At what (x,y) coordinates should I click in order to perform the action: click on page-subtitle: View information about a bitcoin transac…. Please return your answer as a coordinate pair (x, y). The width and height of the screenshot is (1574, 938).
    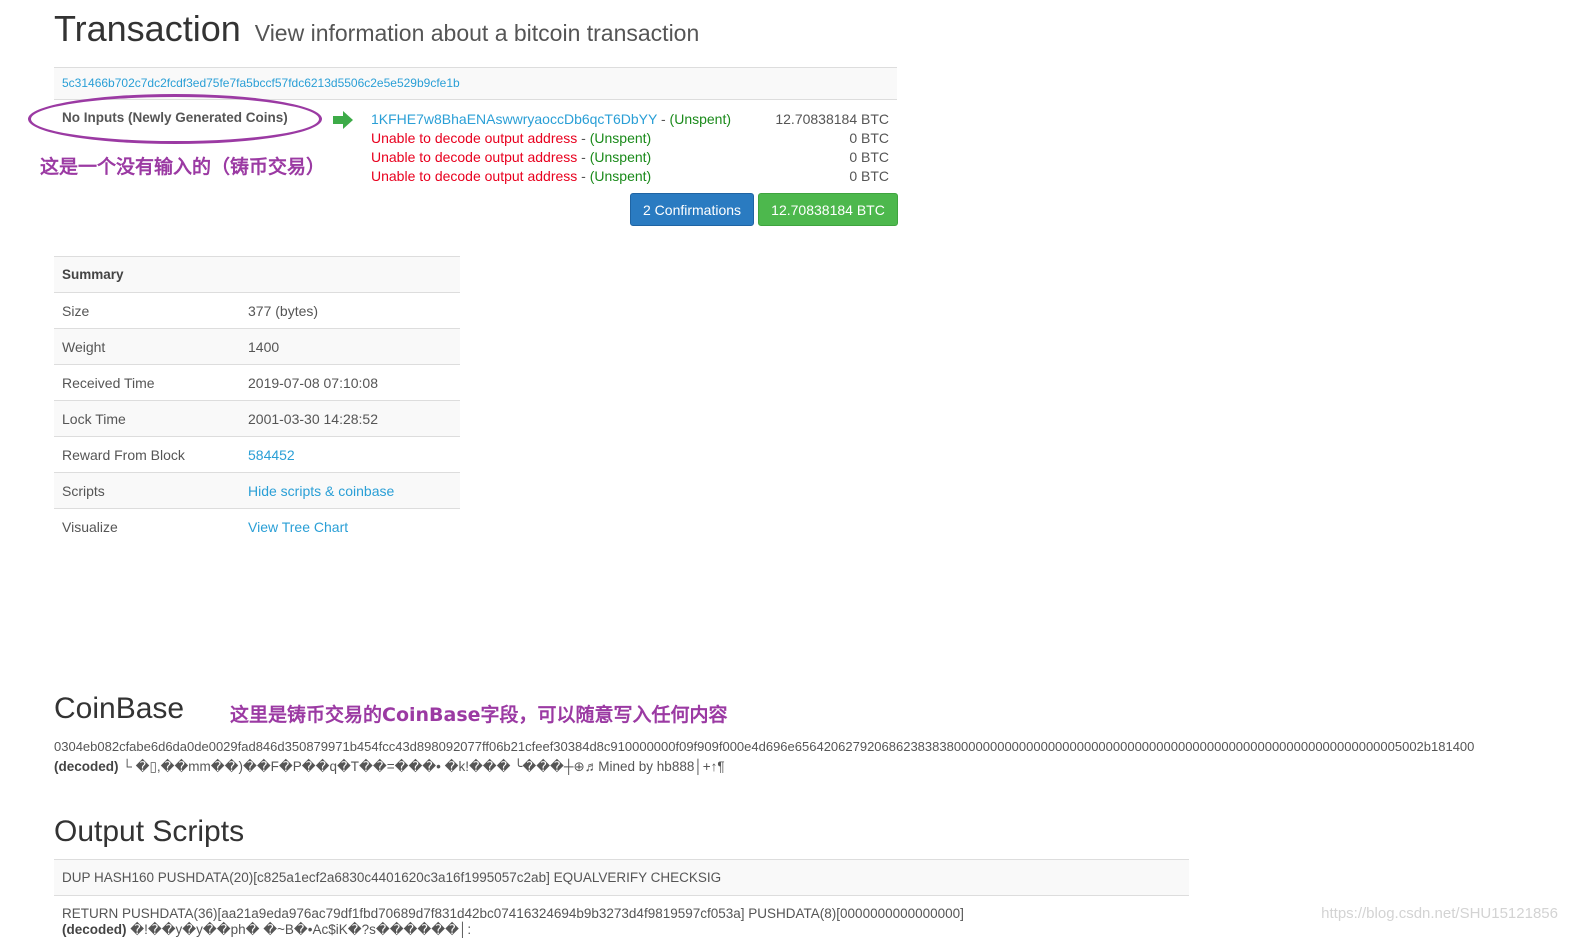
    Looking at the image, I should click on (477, 33).